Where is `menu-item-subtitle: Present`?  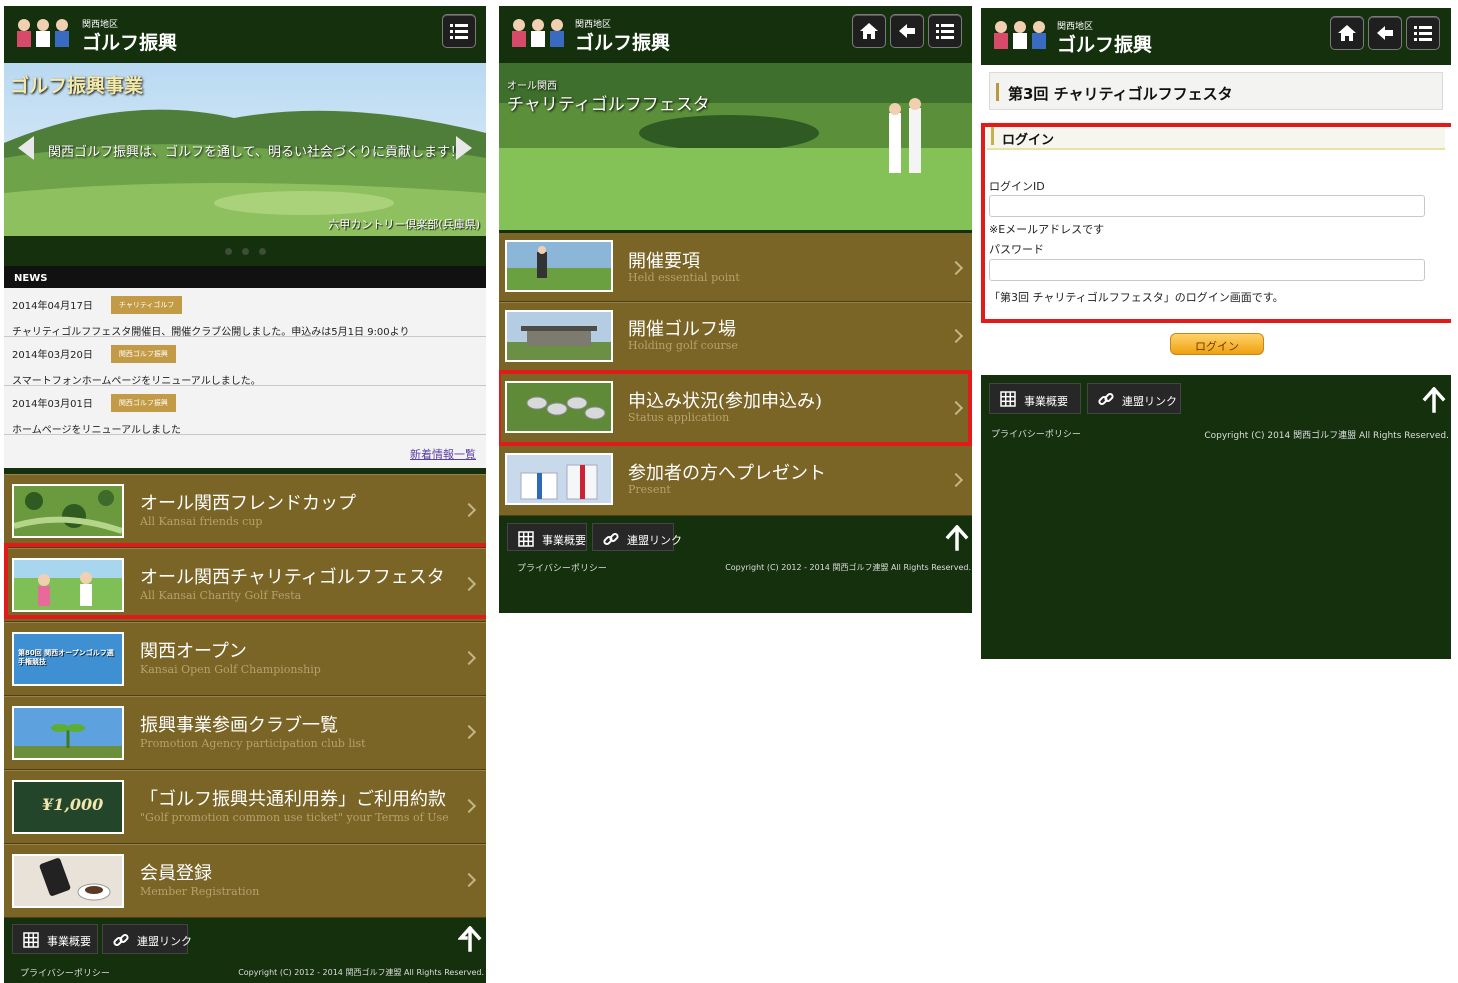 menu-item-subtitle: Present is located at coordinates (649, 489).